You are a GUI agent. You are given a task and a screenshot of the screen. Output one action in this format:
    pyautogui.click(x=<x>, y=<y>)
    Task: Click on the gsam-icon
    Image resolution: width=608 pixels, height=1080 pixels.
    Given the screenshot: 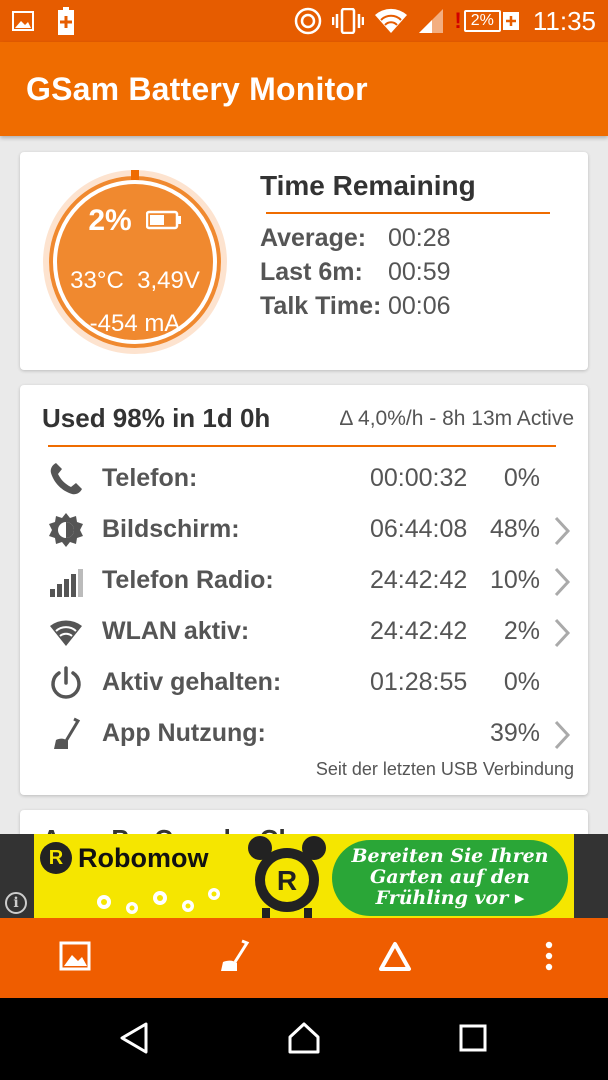 What is the action you would take?
    pyautogui.click(x=308, y=21)
    